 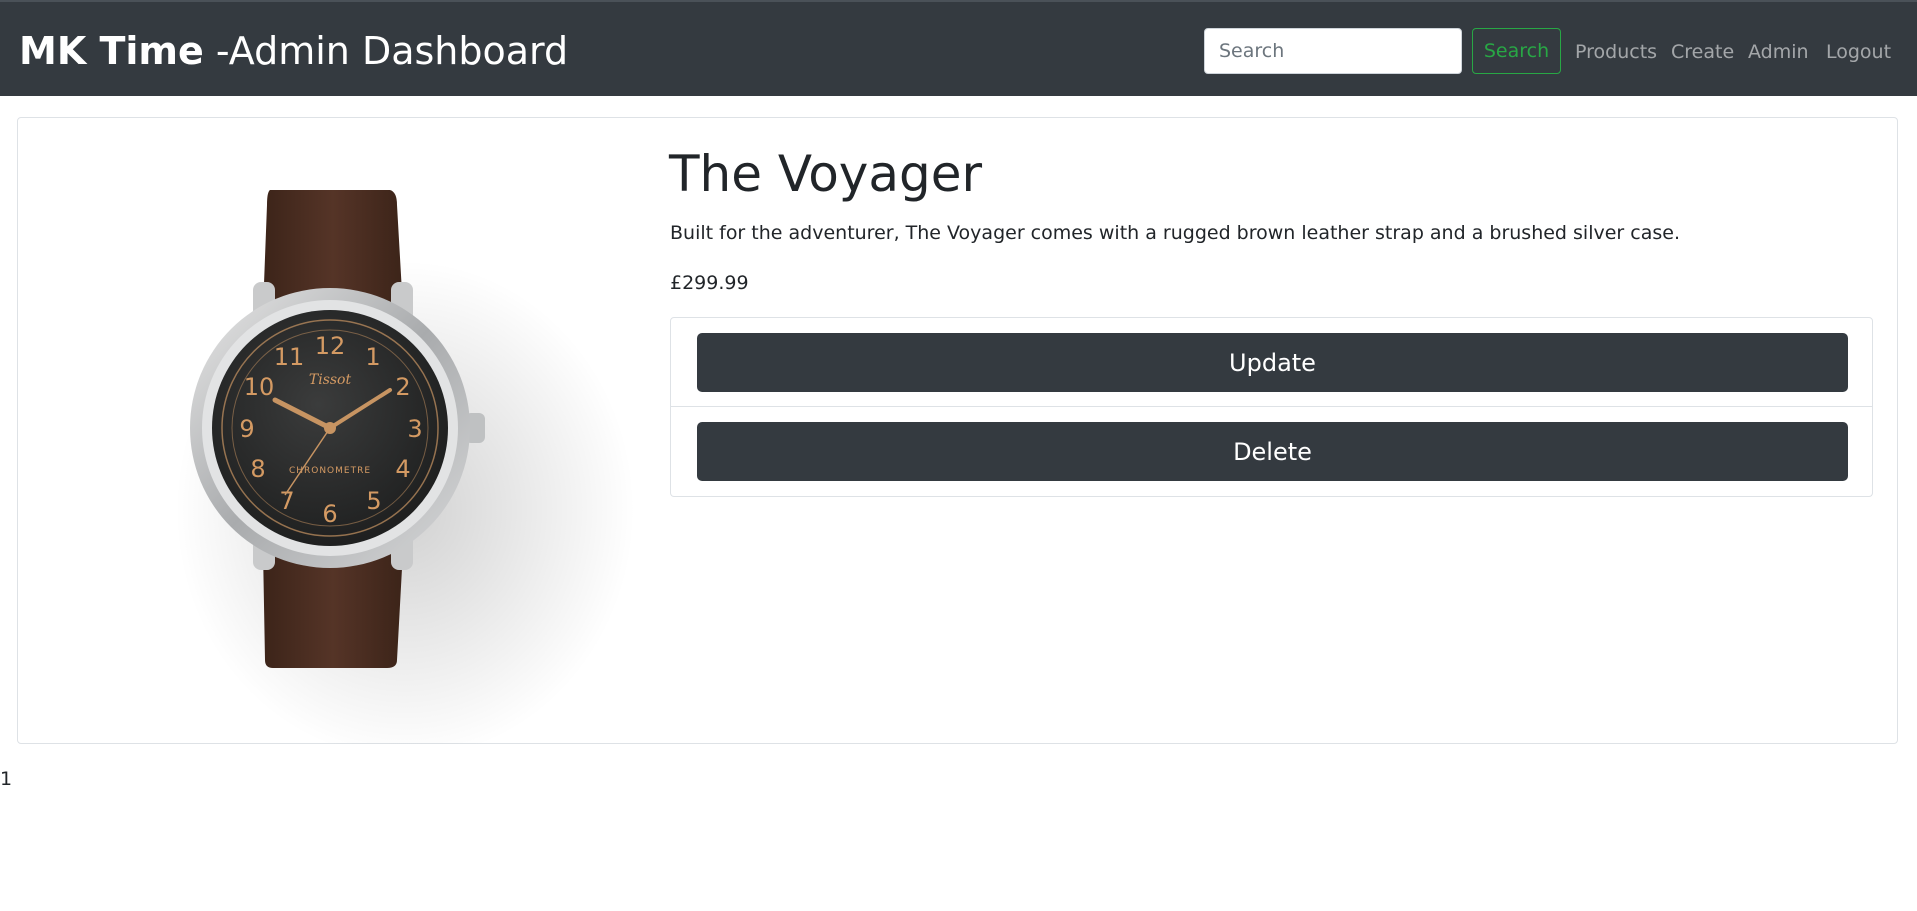 What do you see at coordinates (330, 380) in the screenshot?
I see `svg-text: Tissot` at bounding box center [330, 380].